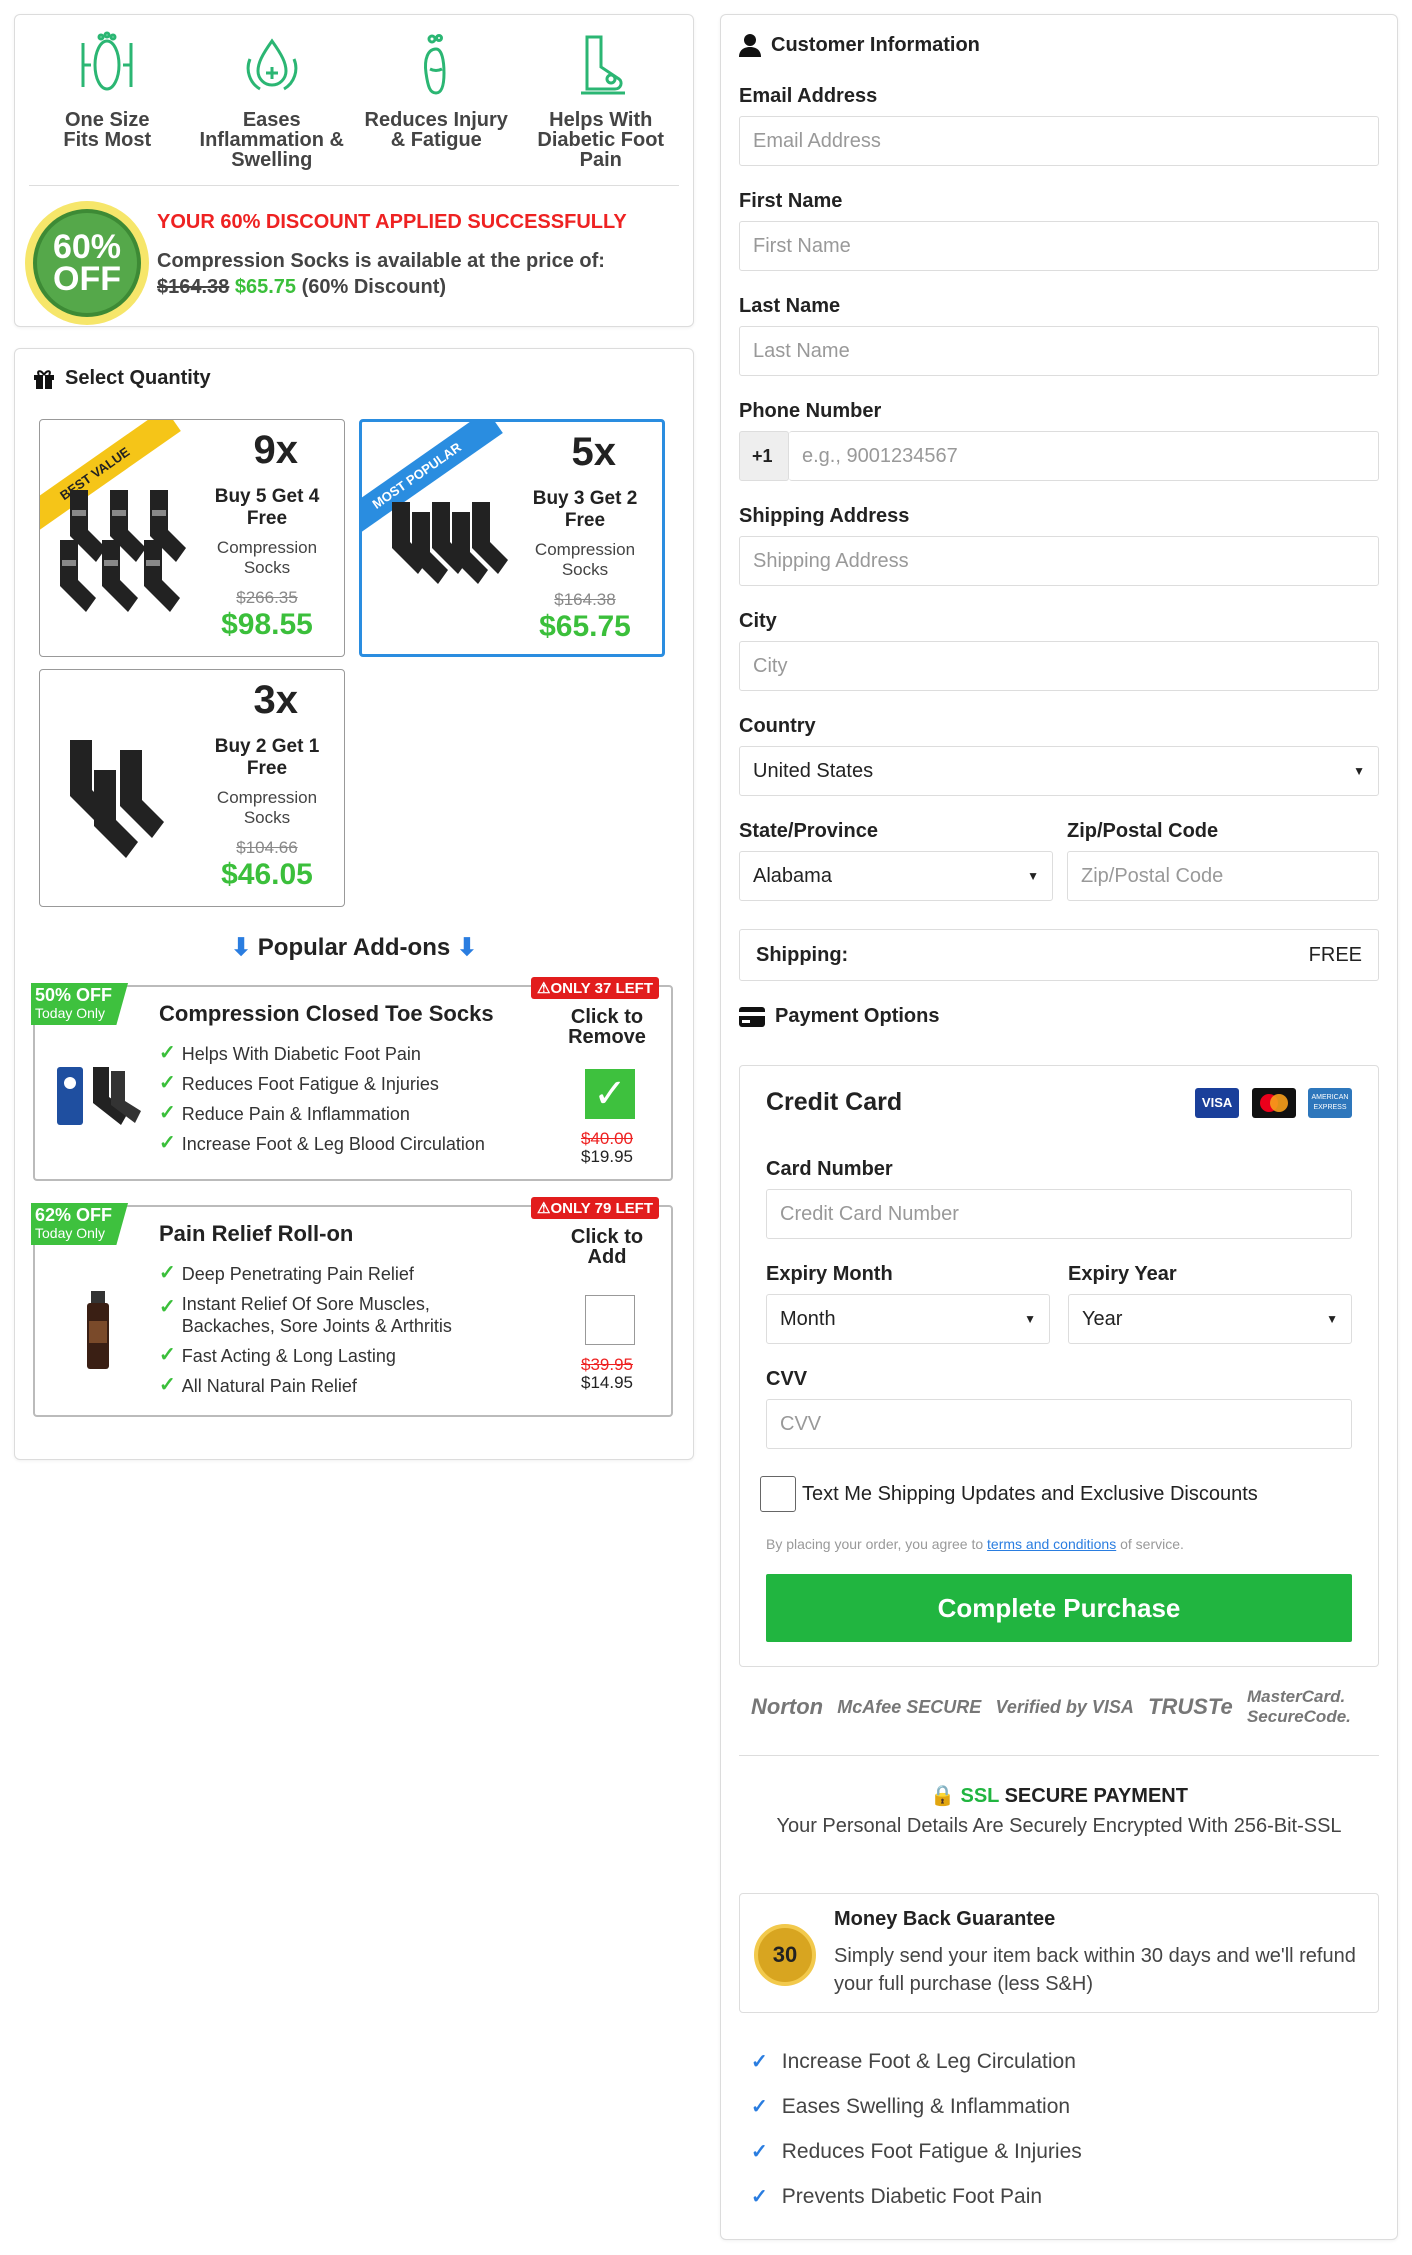 The image size is (1412, 2255). Describe the element at coordinates (607, 1364) in the screenshot. I see `addon-old-price: $39.95` at that location.